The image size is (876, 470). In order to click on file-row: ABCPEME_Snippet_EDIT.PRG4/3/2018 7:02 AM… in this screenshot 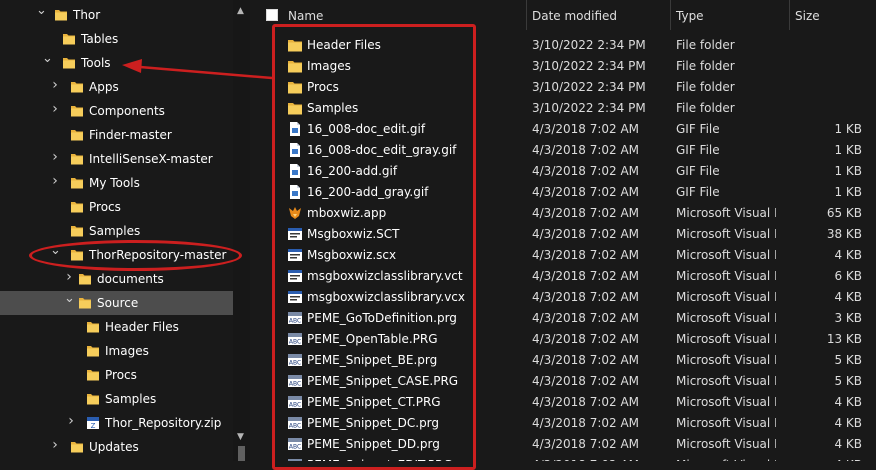, I will do `click(563, 457)`.